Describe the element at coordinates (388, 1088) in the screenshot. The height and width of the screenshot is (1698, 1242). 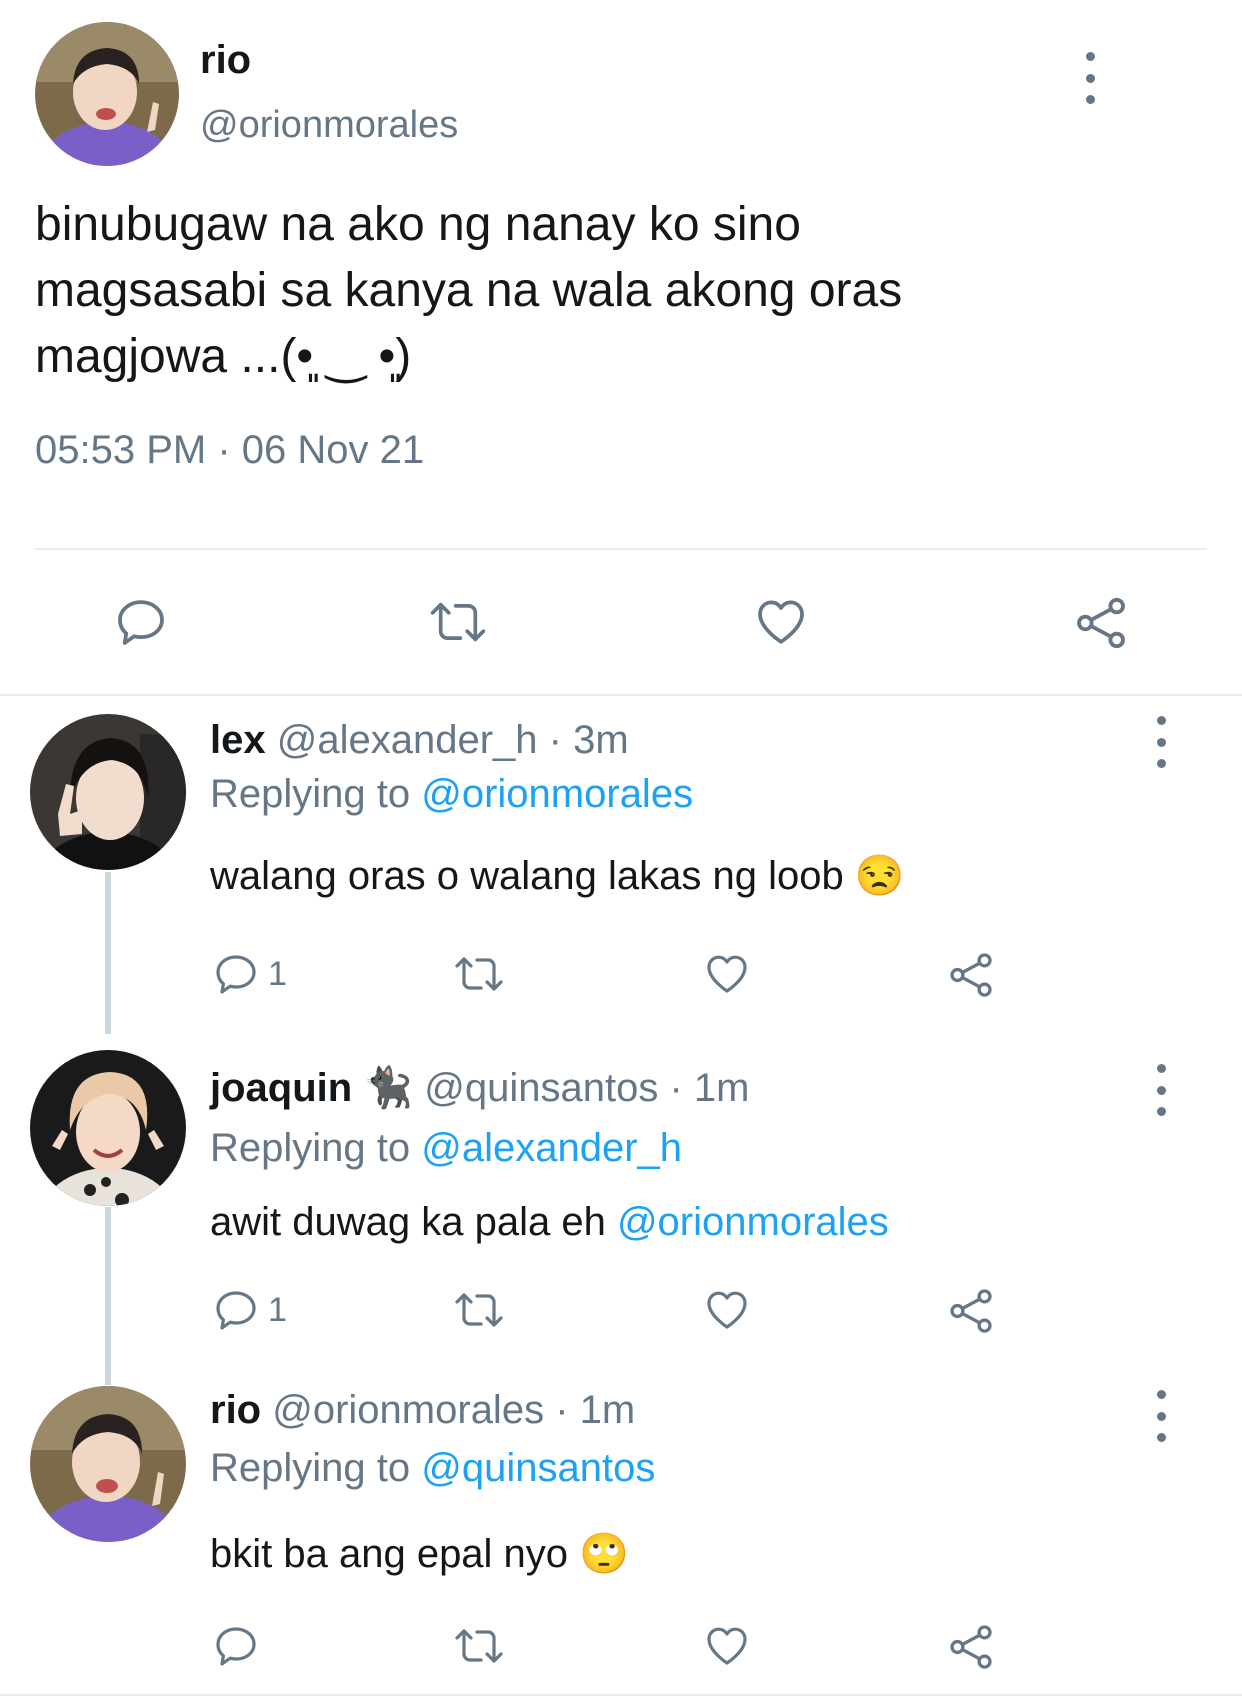
I see `name-emoji: 🐈‍⬛` at that location.